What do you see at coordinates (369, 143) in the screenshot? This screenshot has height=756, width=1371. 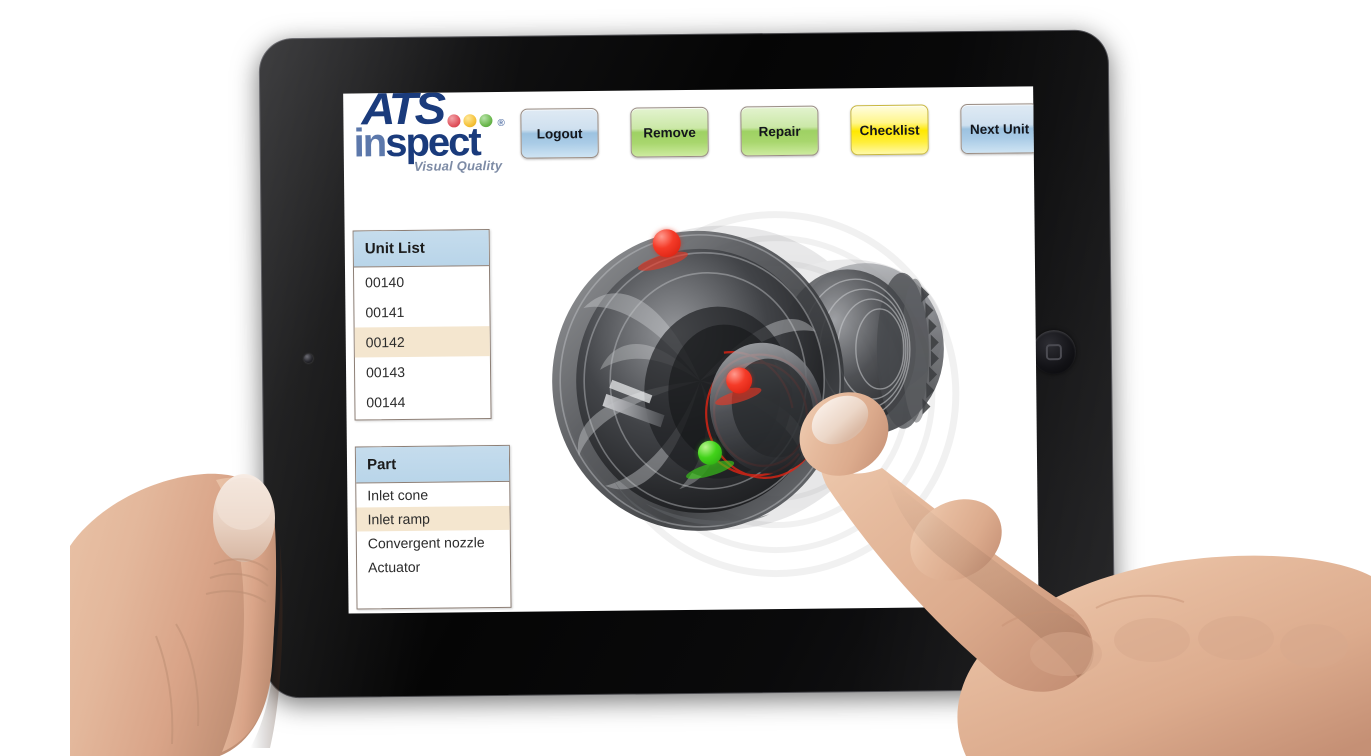 I see `logo-wordmark-prefix: in` at bounding box center [369, 143].